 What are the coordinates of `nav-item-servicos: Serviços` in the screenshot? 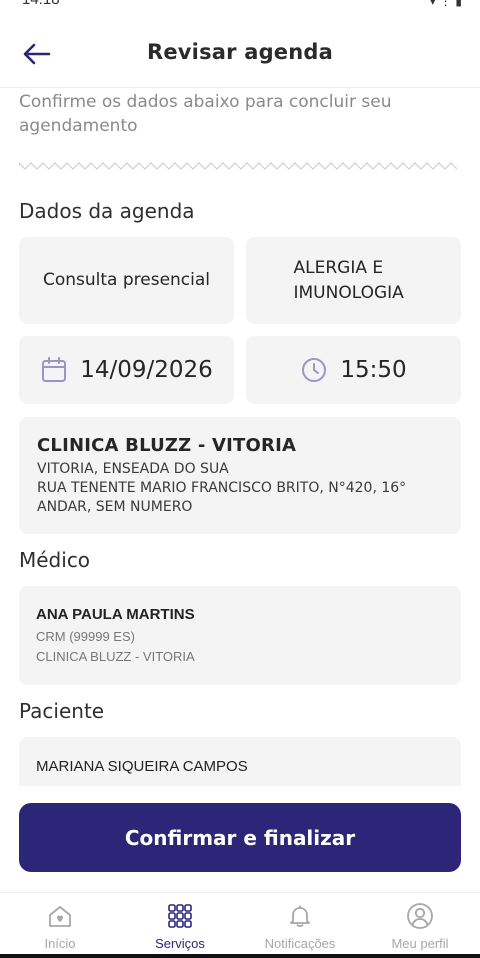 It's located at (180, 925).